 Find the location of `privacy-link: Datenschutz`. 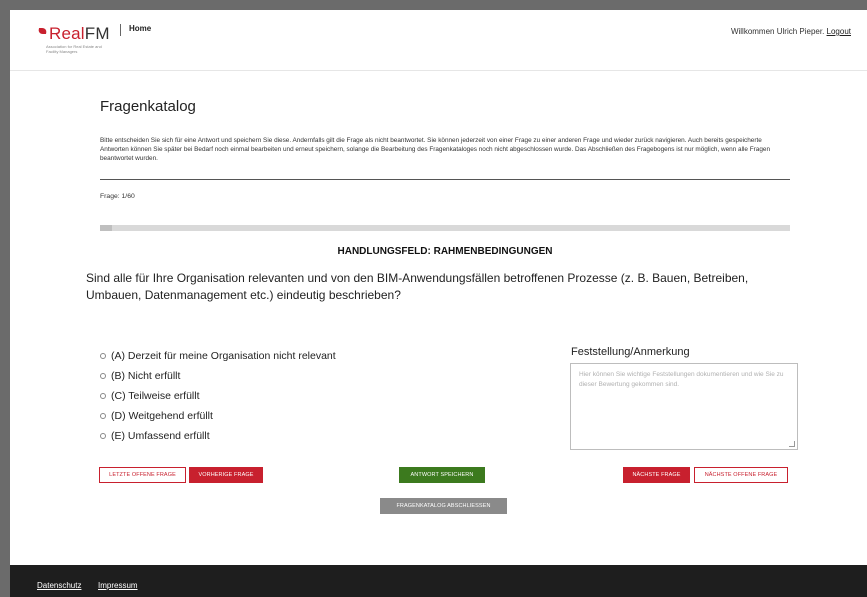

privacy-link: Datenschutz is located at coordinates (59, 585).